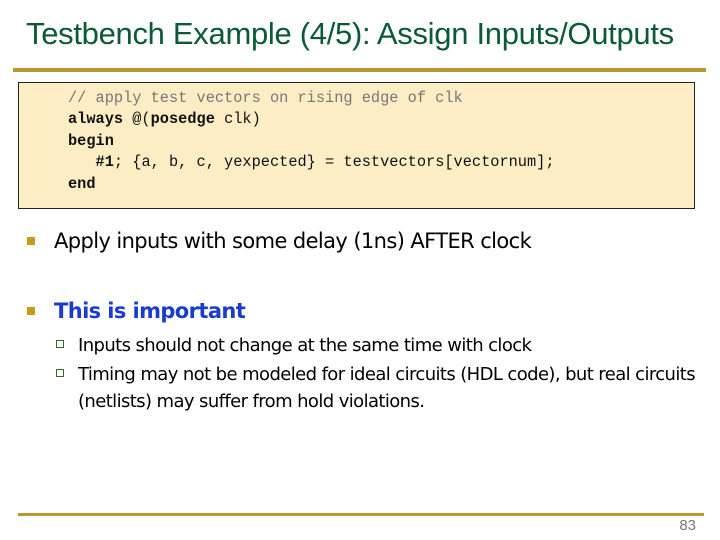  I want to click on code-keyword: always, so click(96, 119).